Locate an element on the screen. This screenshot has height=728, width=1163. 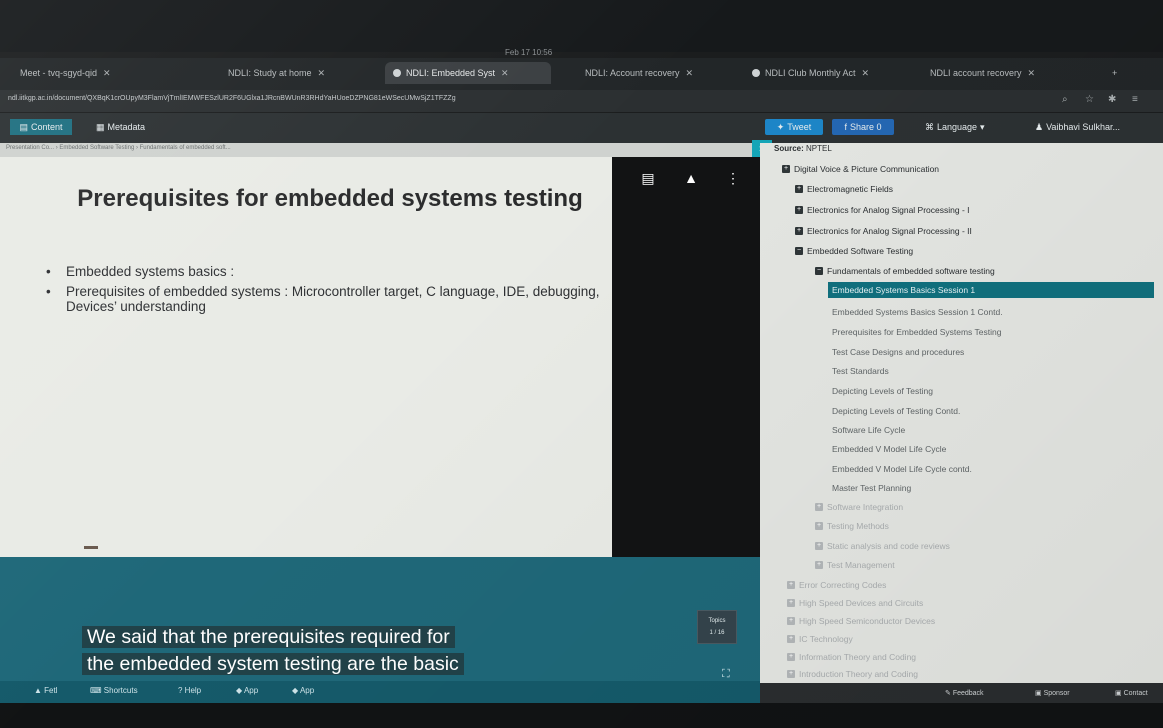
topics-count: 1 / 16 is located at coordinates (717, 633).